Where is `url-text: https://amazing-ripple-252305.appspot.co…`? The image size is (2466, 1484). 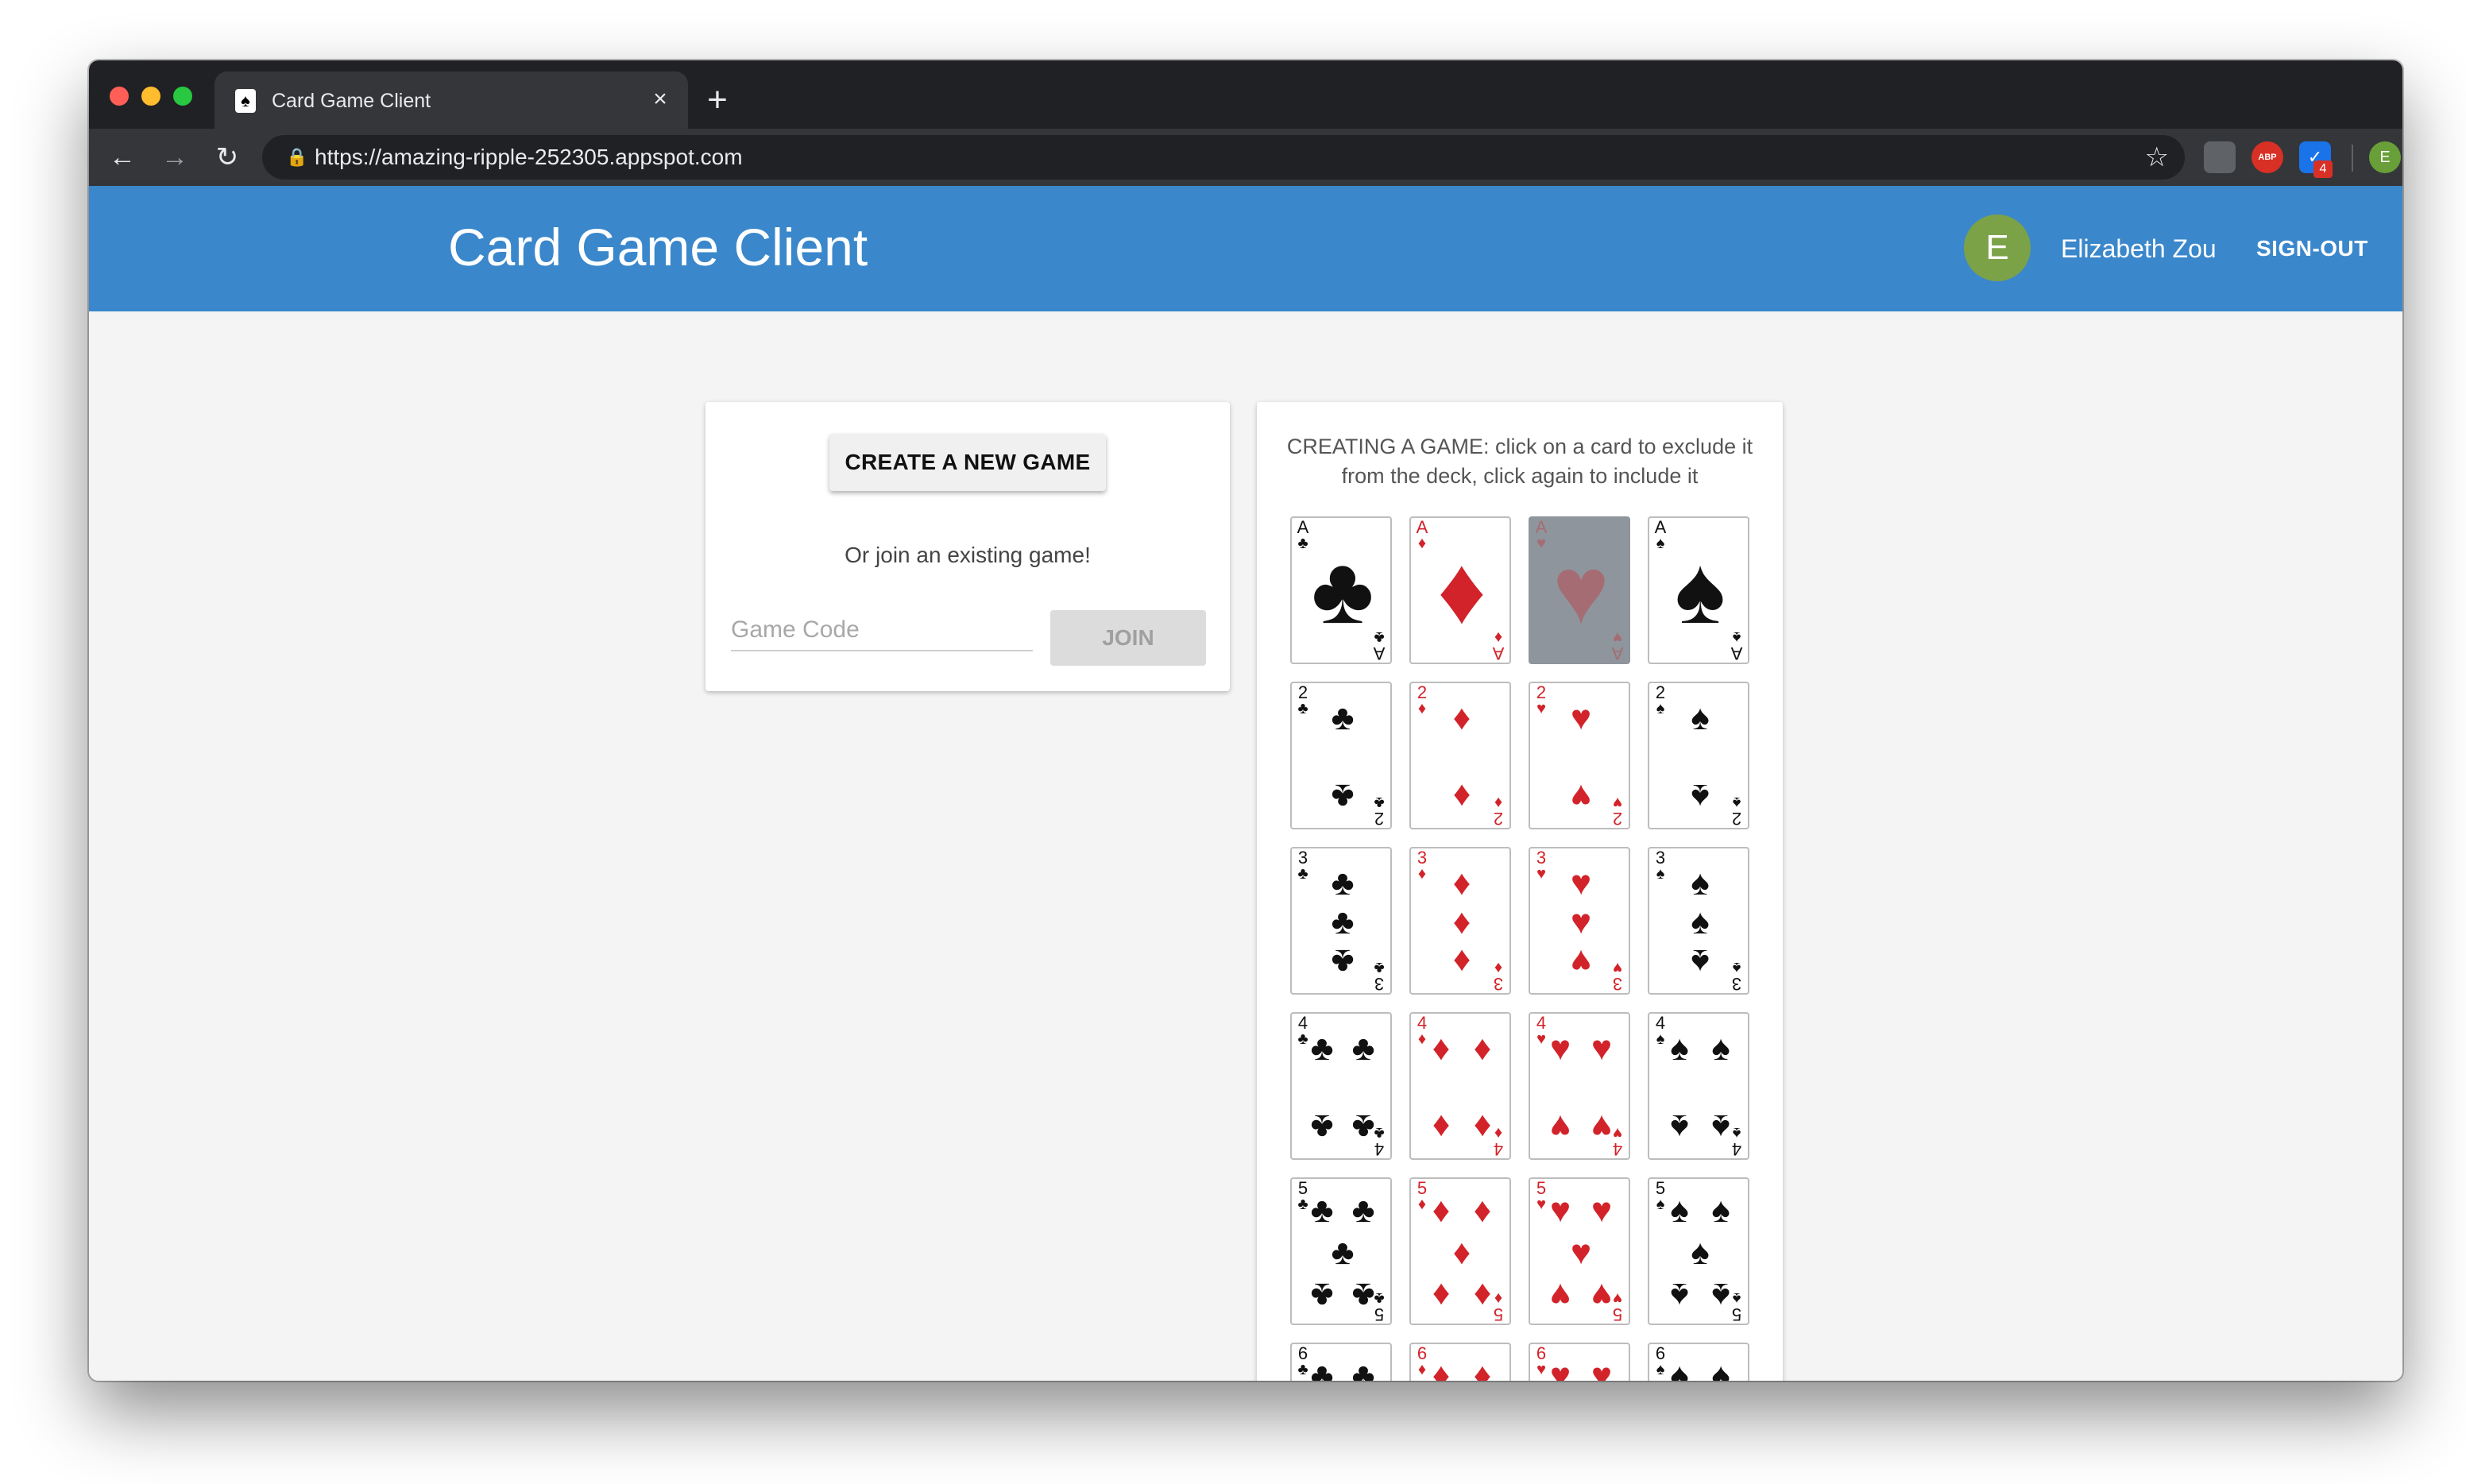
url-text: https://amazing-ripple-252305.appspot.co… is located at coordinates (529, 157).